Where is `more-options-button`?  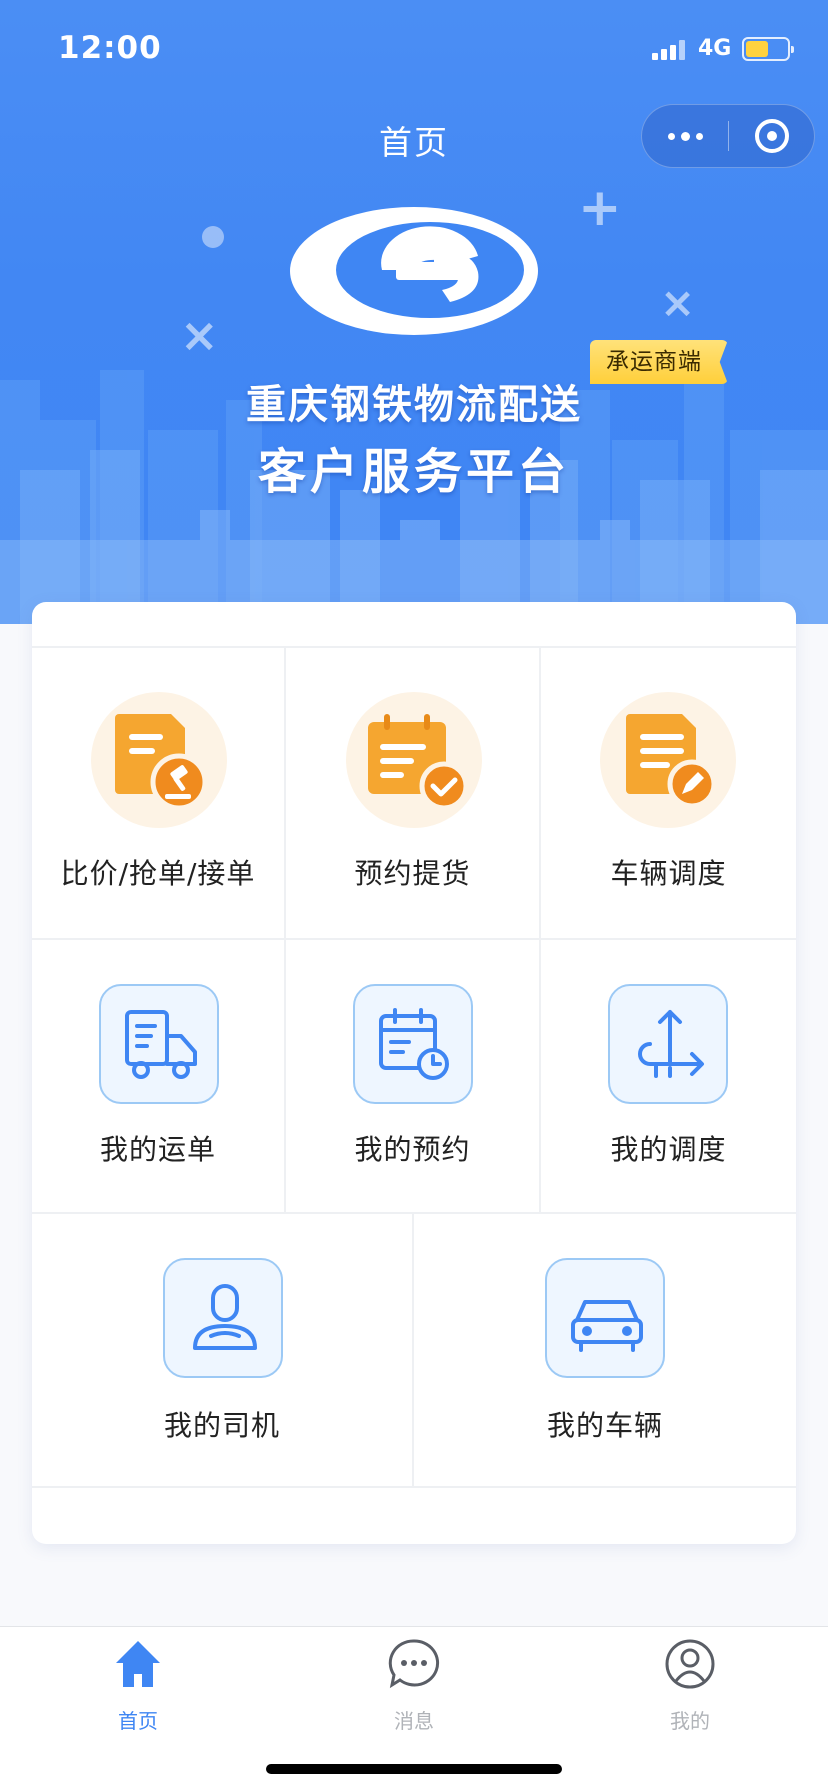
more-options-button is located at coordinates (685, 136).